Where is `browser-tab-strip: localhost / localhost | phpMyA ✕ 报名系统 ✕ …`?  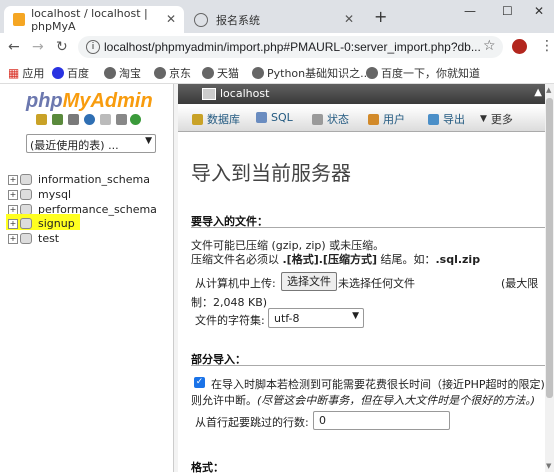 browser-tab-strip: localhost / localhost | phpMyA ✕ 报名系统 ✕ … is located at coordinates (277, 16).